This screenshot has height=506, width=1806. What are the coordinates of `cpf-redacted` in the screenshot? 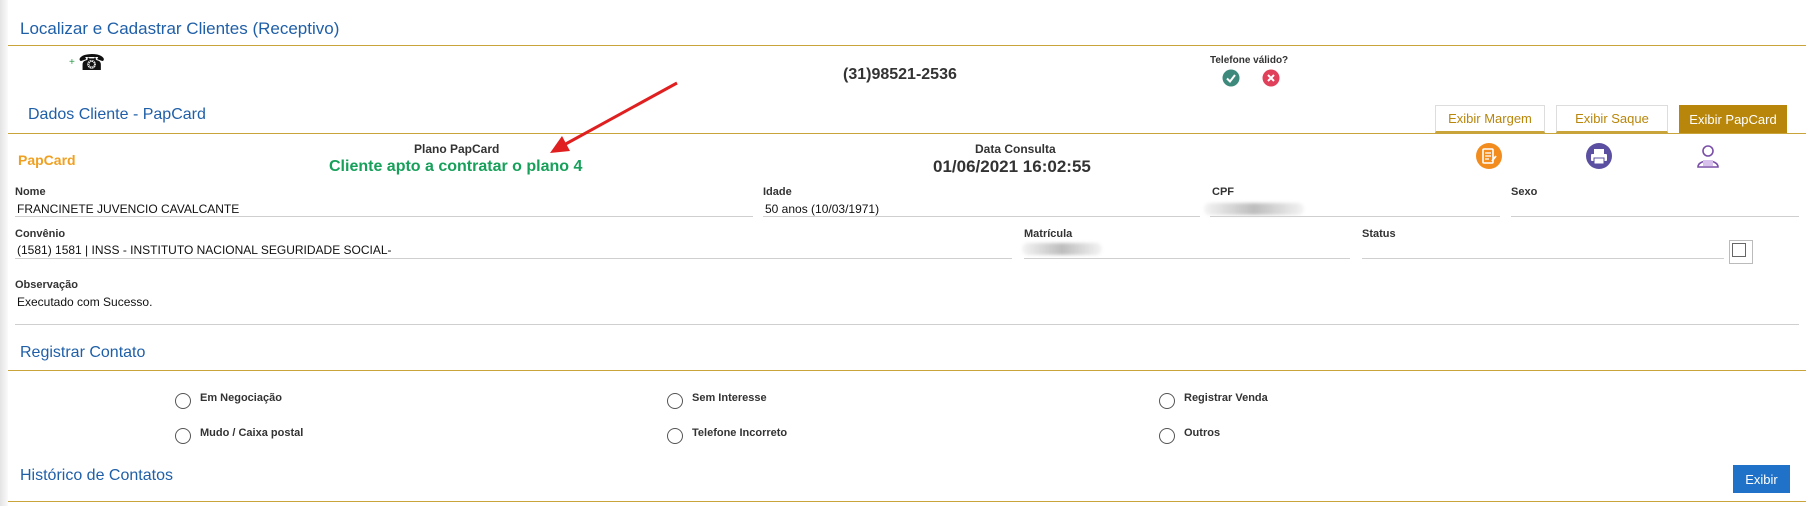 It's located at (1254, 209).